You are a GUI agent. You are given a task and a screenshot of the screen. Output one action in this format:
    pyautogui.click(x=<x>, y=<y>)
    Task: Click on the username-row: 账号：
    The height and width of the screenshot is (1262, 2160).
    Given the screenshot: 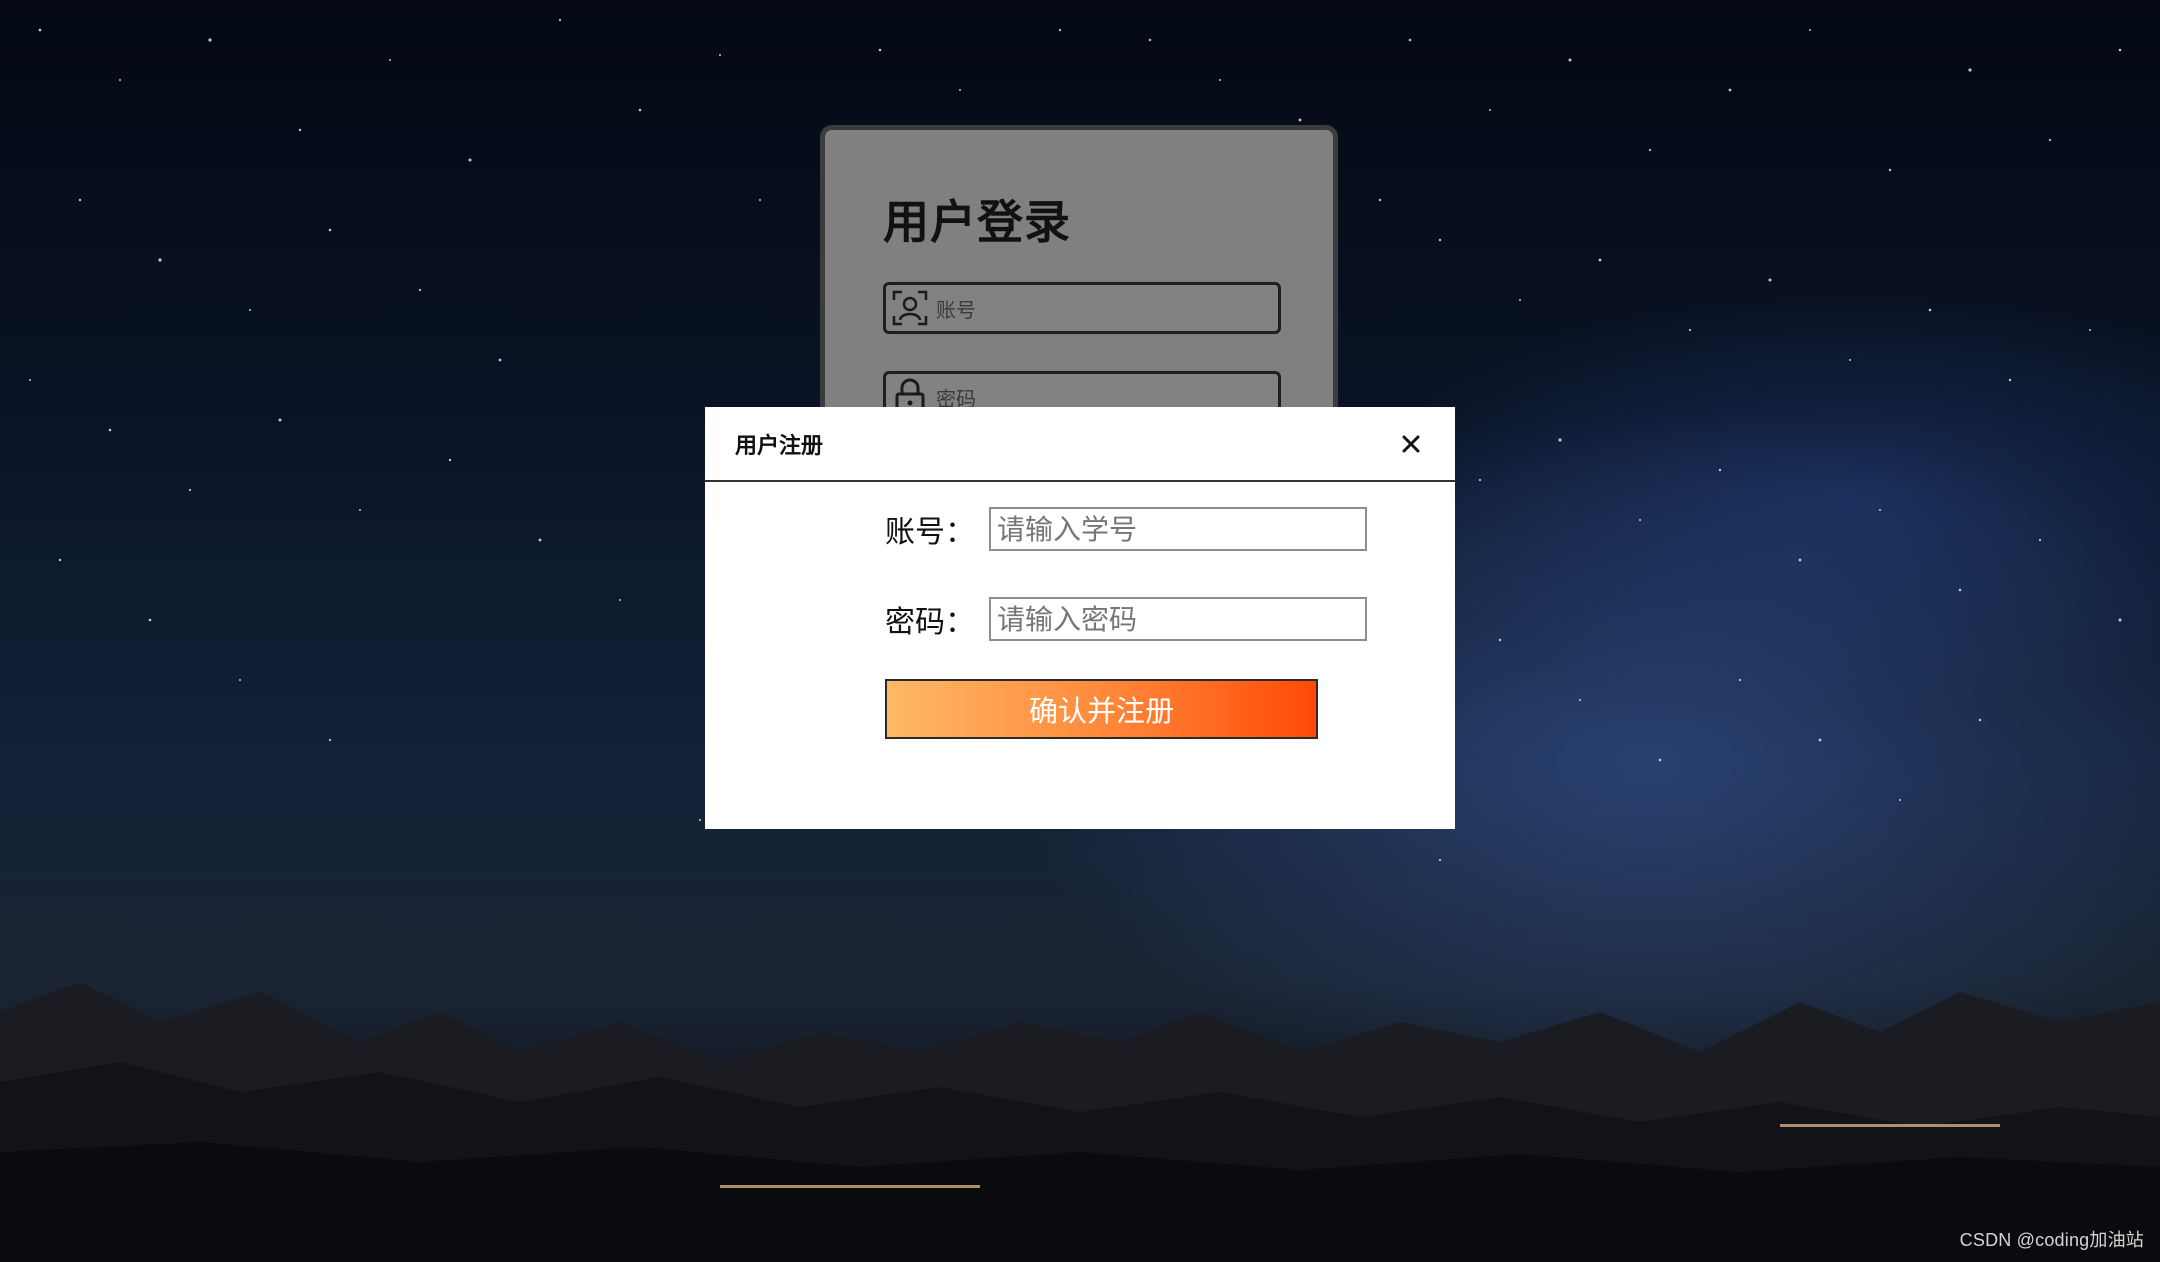 What is the action you would take?
    pyautogui.click(x=1126, y=529)
    